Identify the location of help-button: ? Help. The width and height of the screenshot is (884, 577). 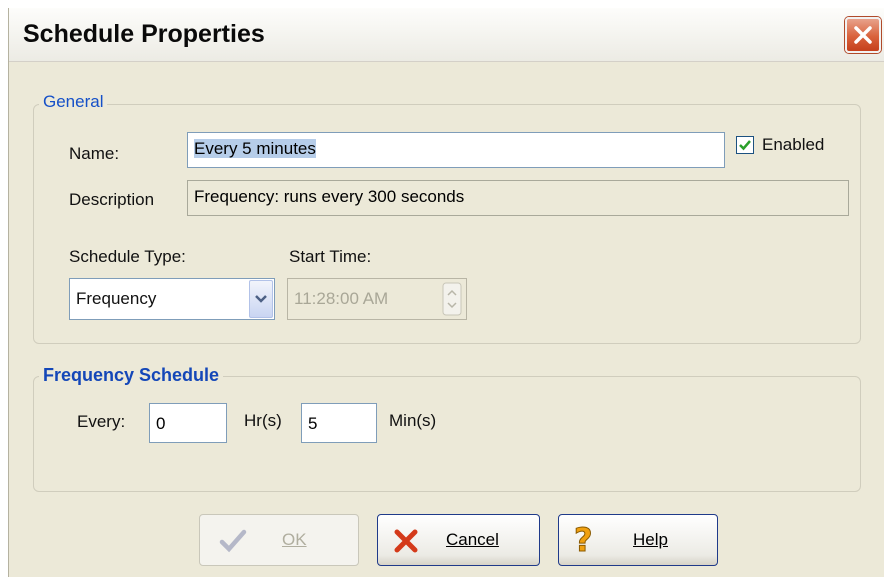
(638, 540).